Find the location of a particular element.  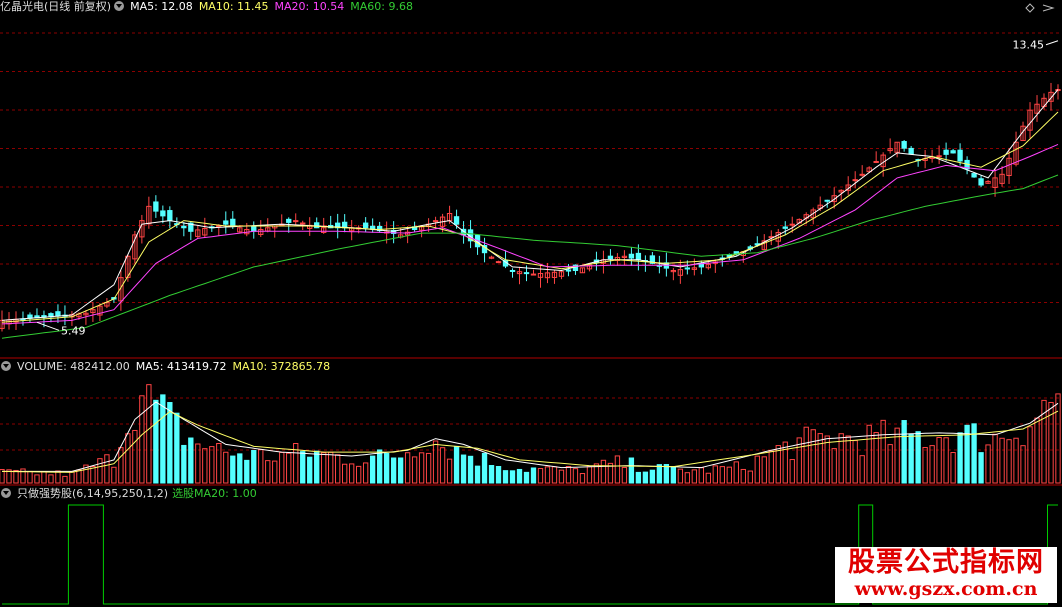

low-marker-line is located at coordinates (48, 326).